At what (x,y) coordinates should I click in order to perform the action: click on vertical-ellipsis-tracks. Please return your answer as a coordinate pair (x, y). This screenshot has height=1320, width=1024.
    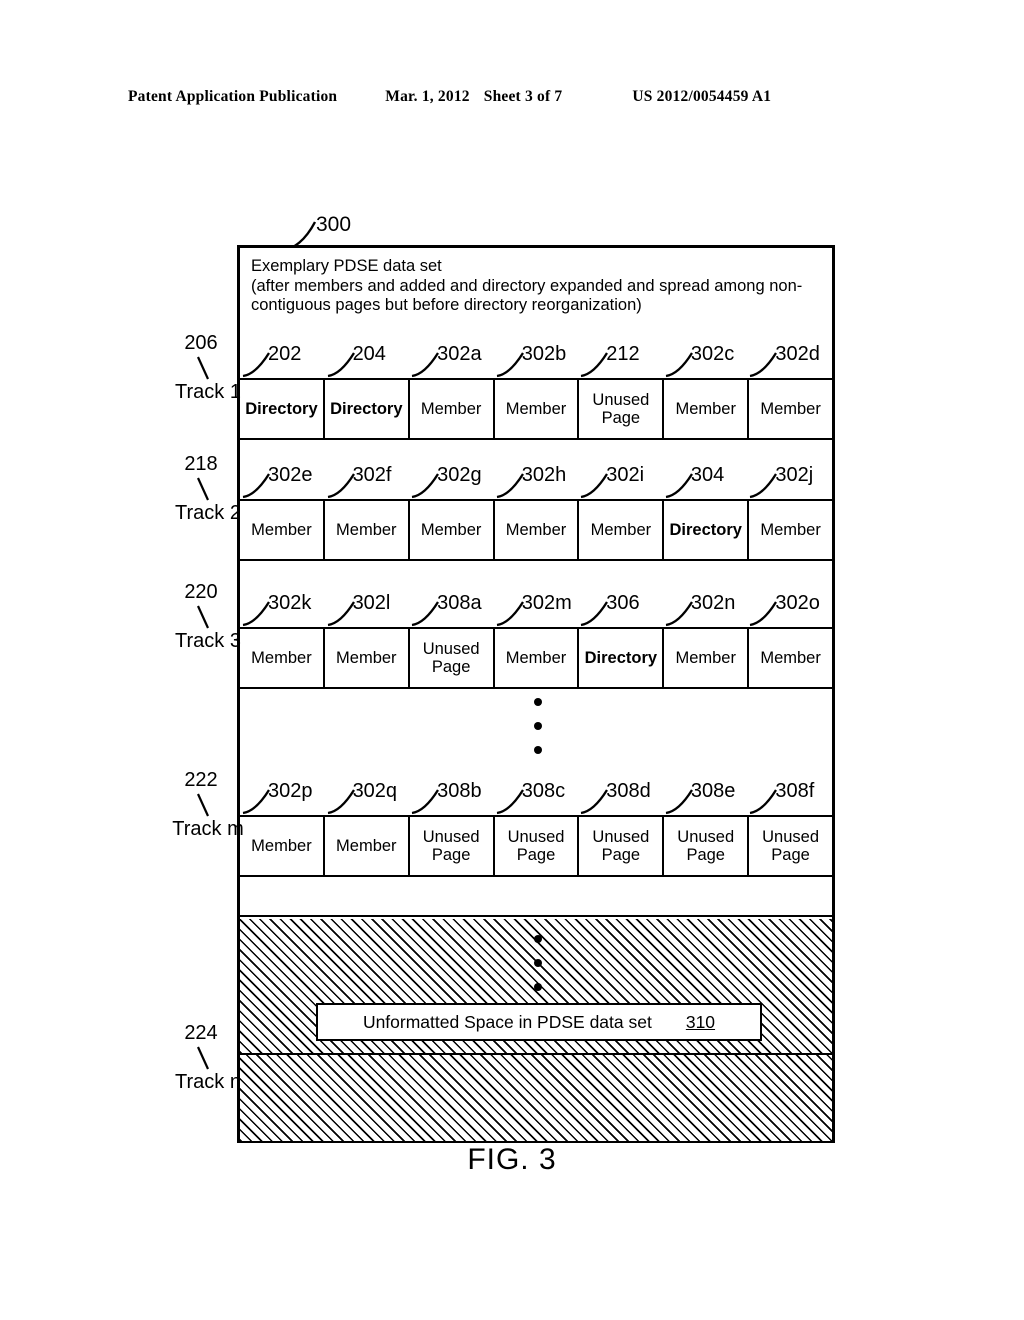
    Looking at the image, I should click on (538, 726).